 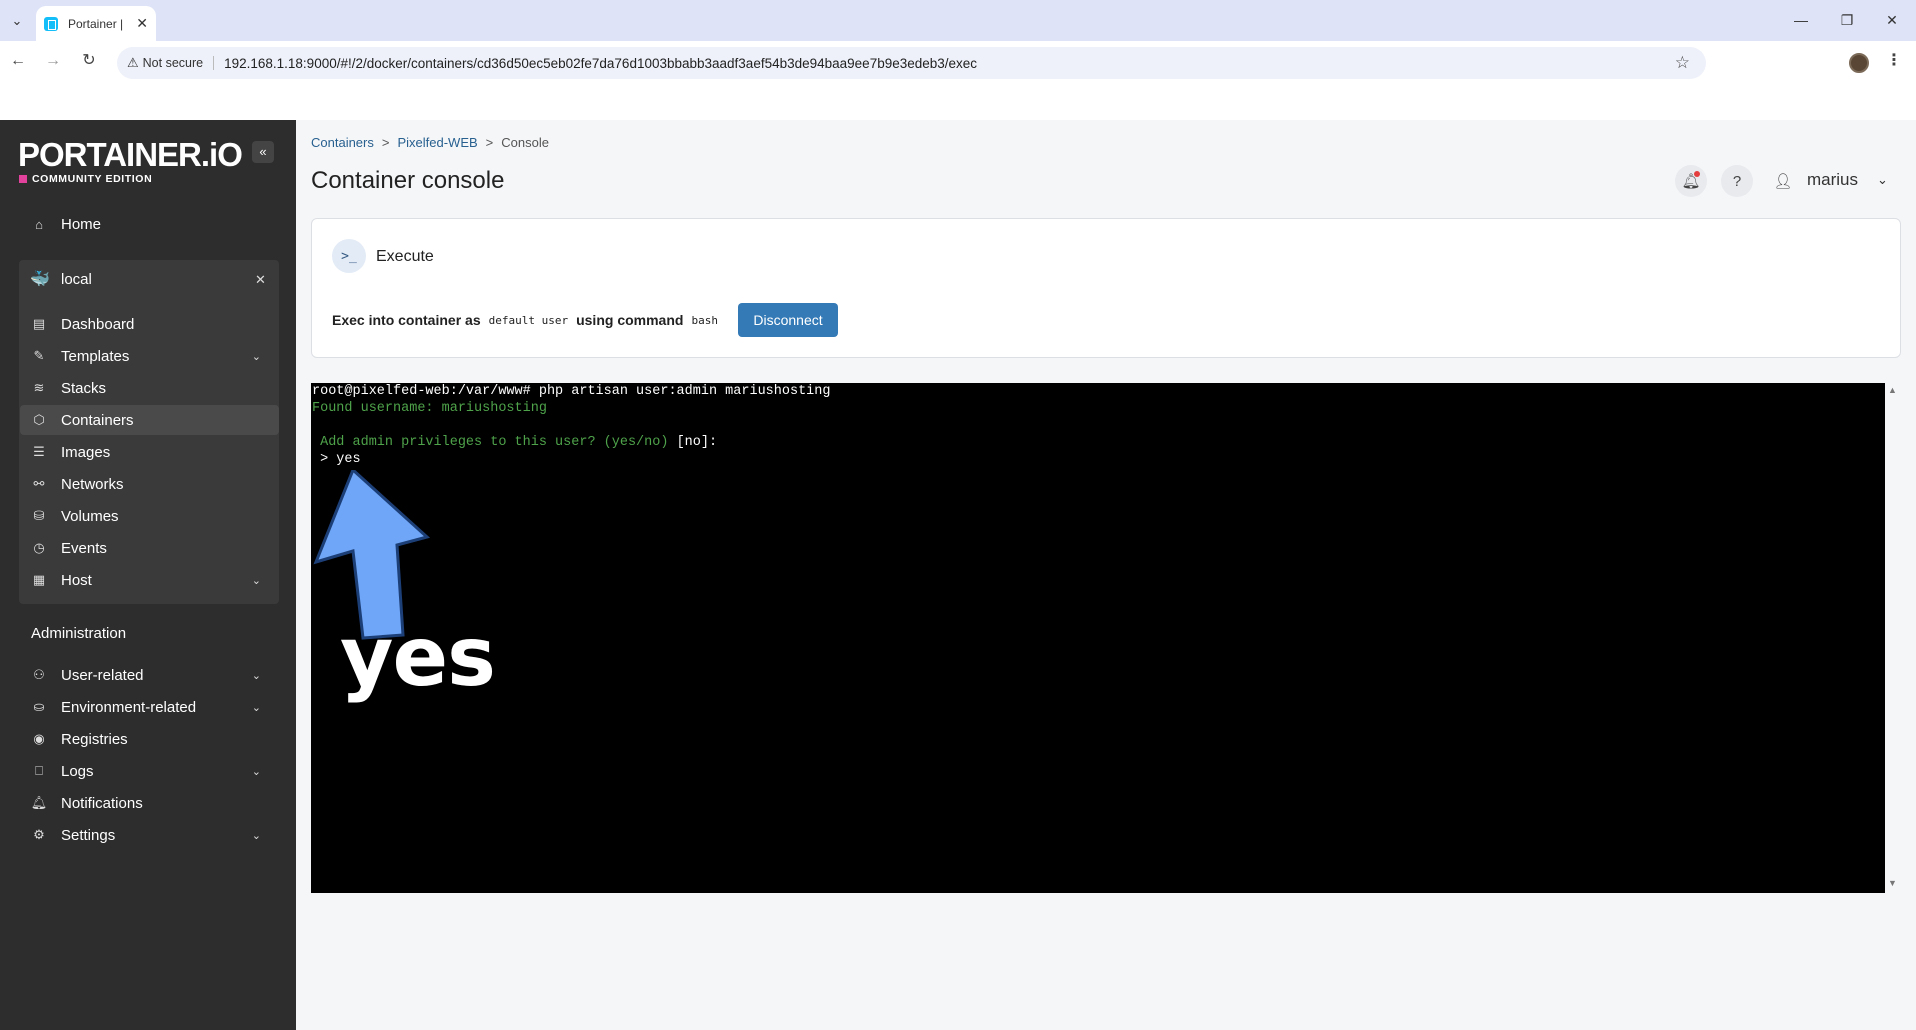 I want to click on networks-icon: ⚯, so click(x=39, y=483).